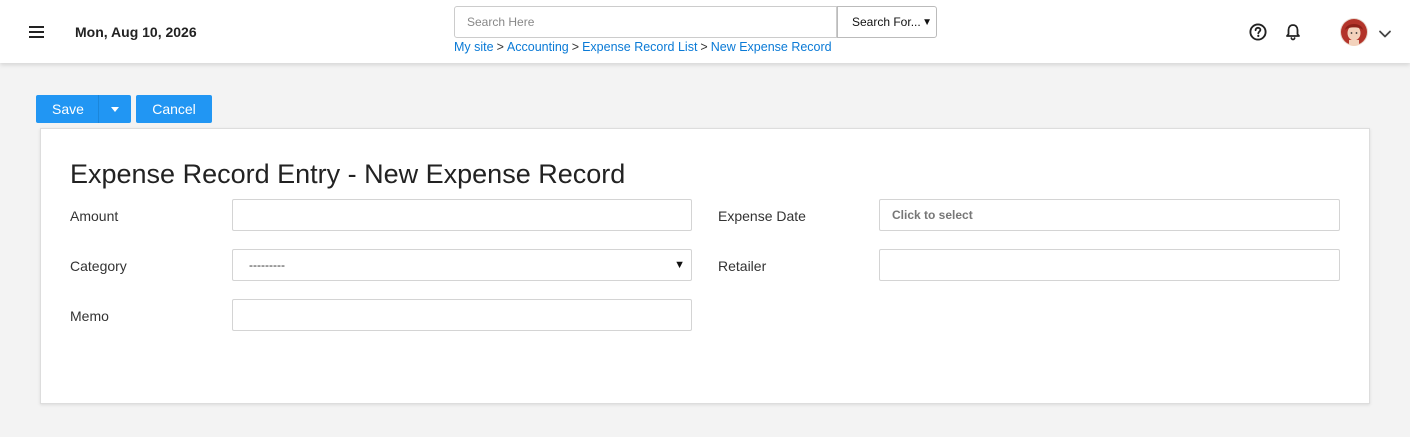 The image size is (1410, 437). I want to click on retailer-label: Retailer, so click(742, 266).